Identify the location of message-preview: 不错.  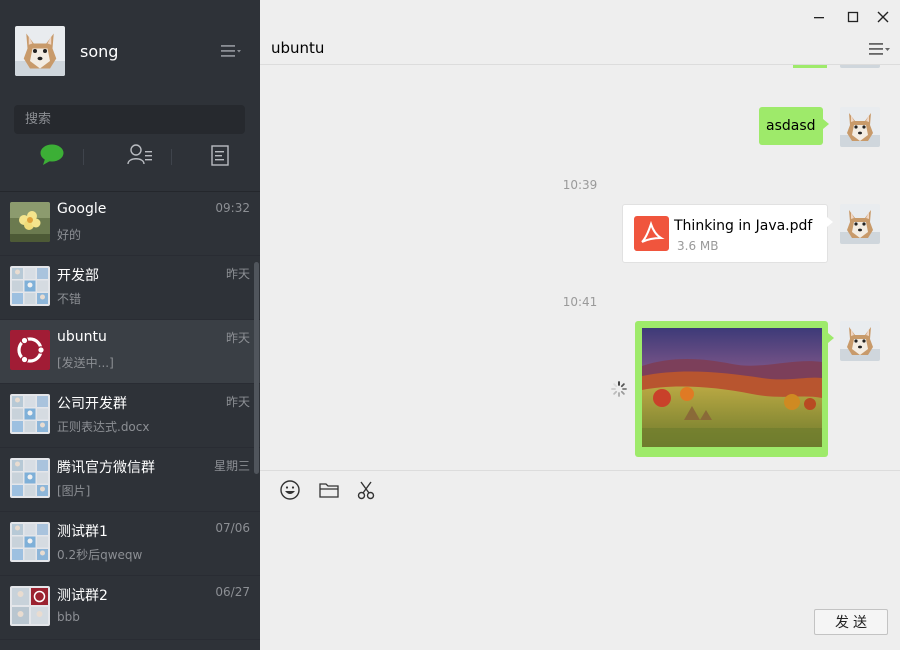
(69, 299).